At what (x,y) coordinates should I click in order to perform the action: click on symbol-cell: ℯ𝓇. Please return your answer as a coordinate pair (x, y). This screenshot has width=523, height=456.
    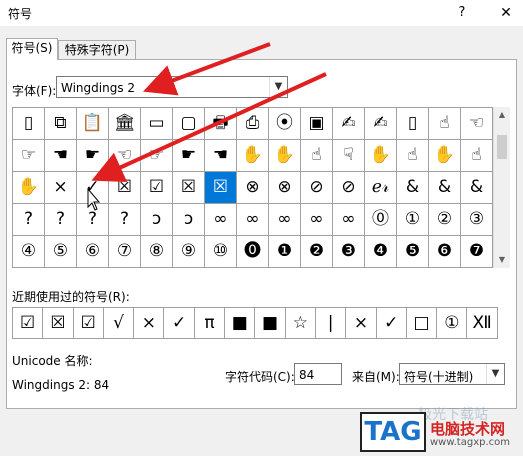
    Looking at the image, I should click on (381, 188).